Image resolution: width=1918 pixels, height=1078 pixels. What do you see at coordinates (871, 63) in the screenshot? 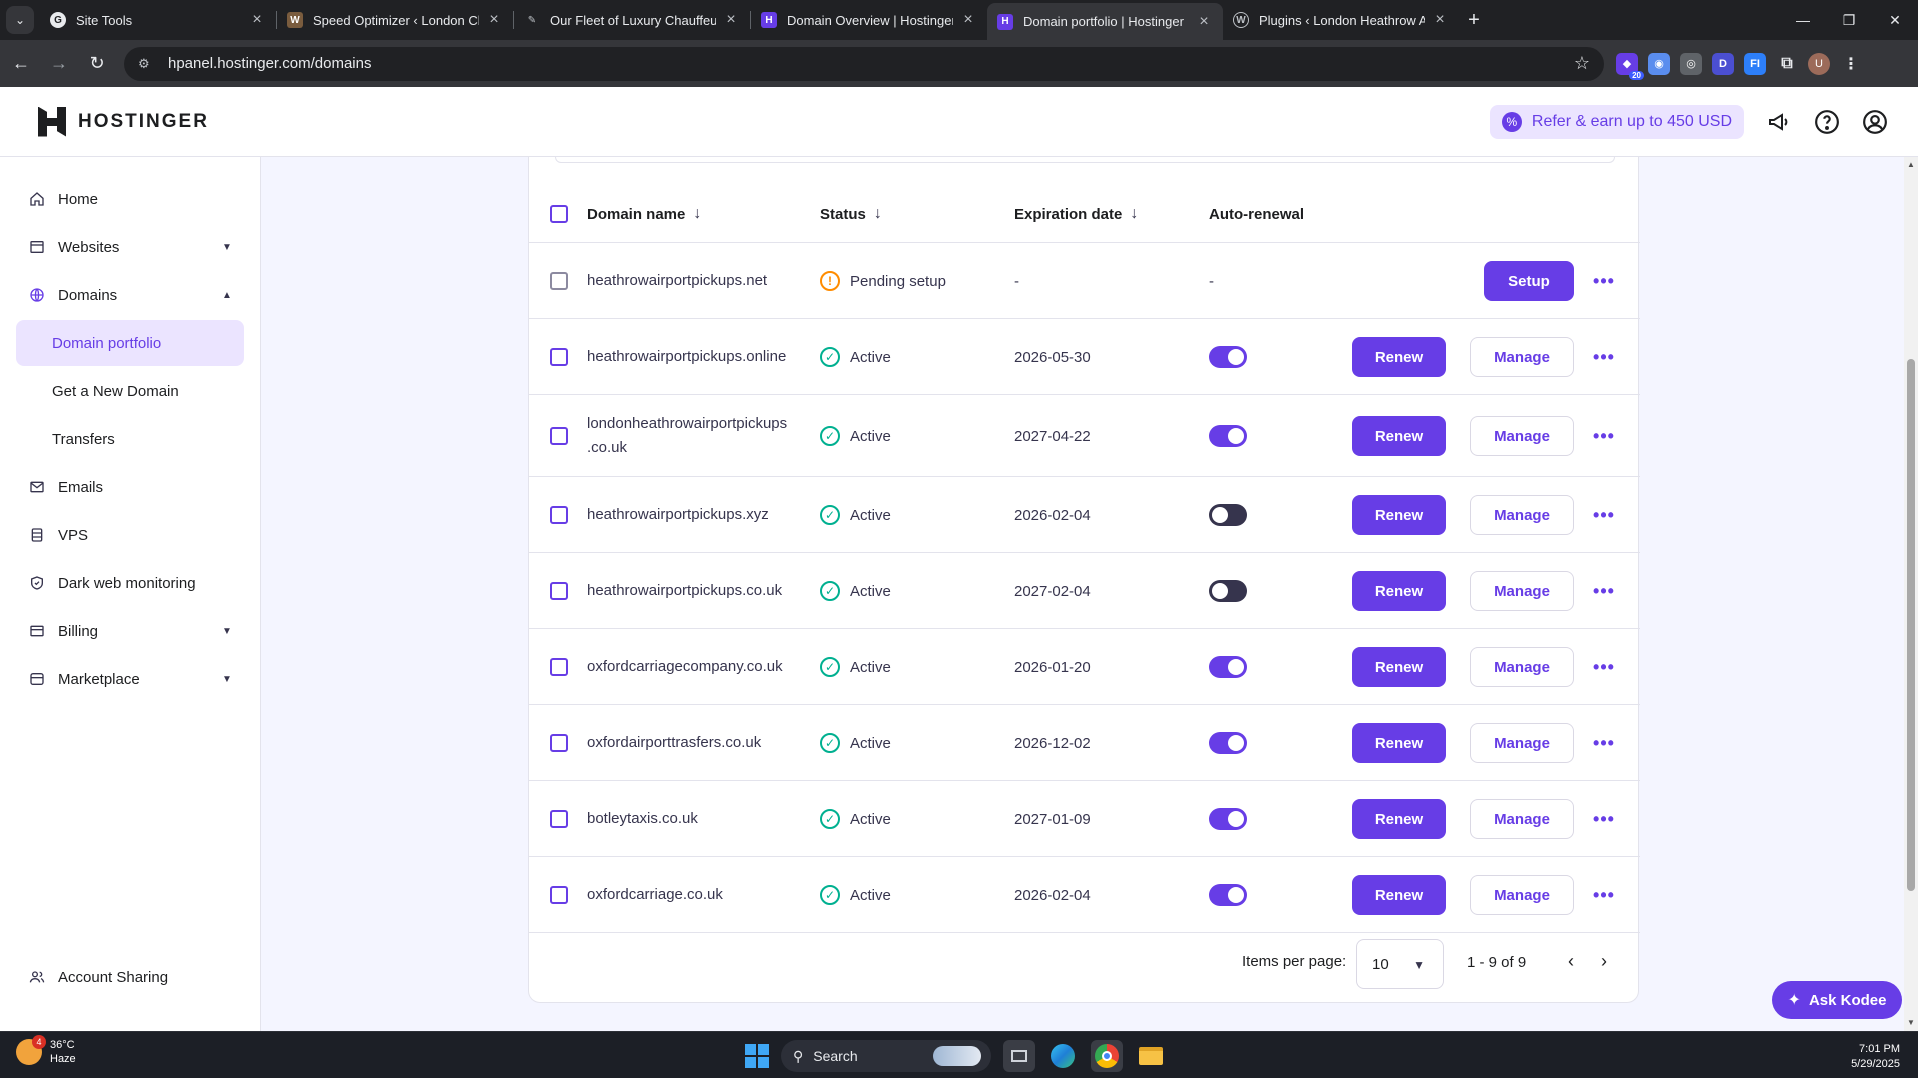
I see `url-text: hpanel.hostinger.com/domains` at bounding box center [871, 63].